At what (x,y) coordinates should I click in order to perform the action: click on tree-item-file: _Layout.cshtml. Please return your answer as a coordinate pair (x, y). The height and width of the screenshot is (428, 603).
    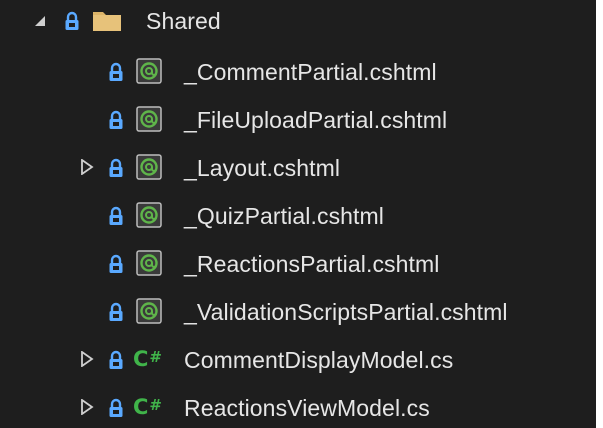
    Looking at the image, I should click on (298, 167).